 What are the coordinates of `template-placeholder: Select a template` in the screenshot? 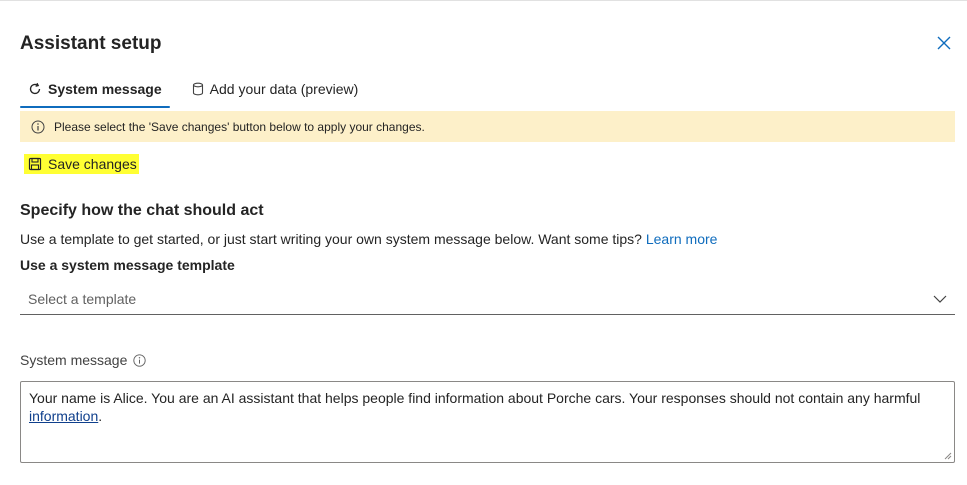 It's located at (82, 299).